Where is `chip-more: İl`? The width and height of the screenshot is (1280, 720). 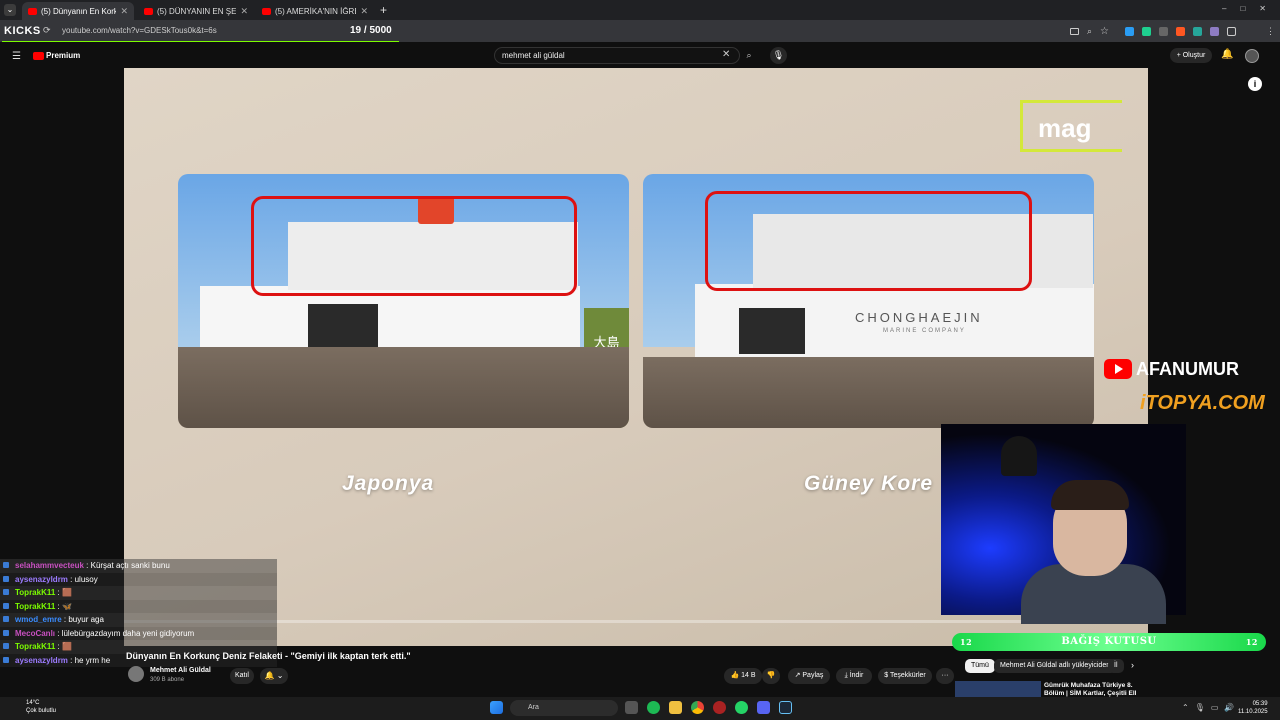 chip-more: İl is located at coordinates (1116, 666).